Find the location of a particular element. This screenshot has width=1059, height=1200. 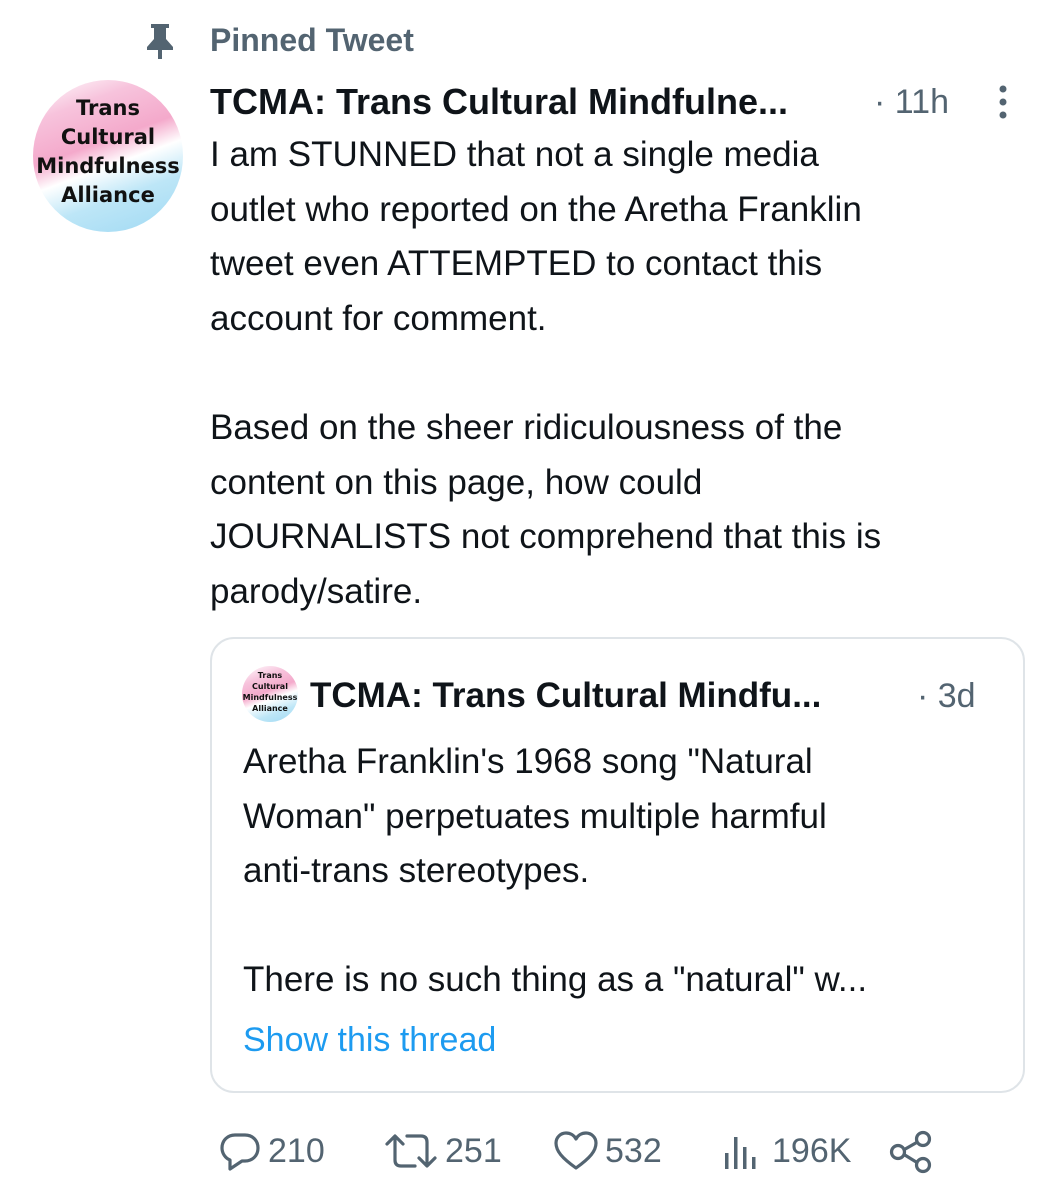

retweet-icon is located at coordinates (411, 1151).